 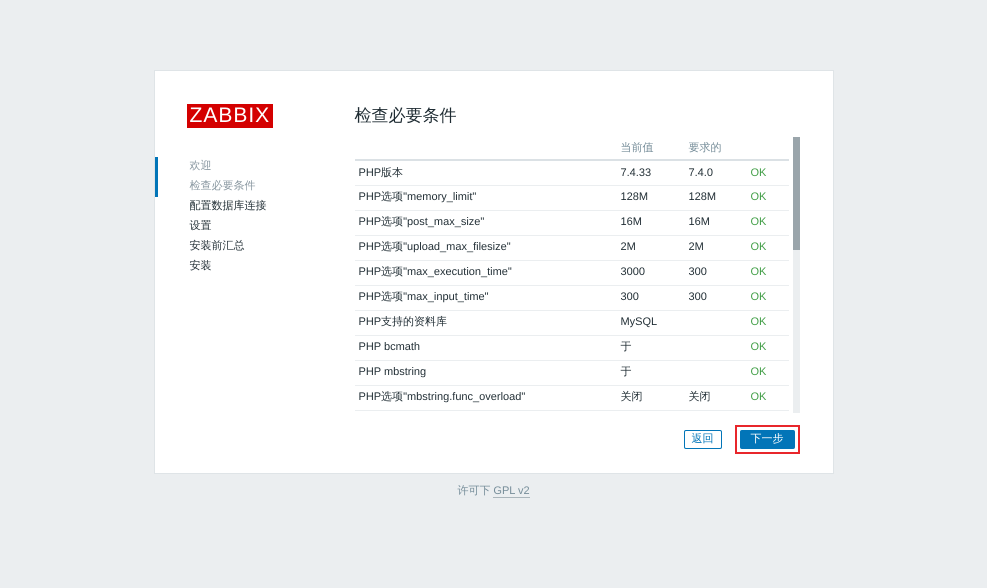 I want to click on table-cell: PHP bcmath, so click(x=485, y=347).